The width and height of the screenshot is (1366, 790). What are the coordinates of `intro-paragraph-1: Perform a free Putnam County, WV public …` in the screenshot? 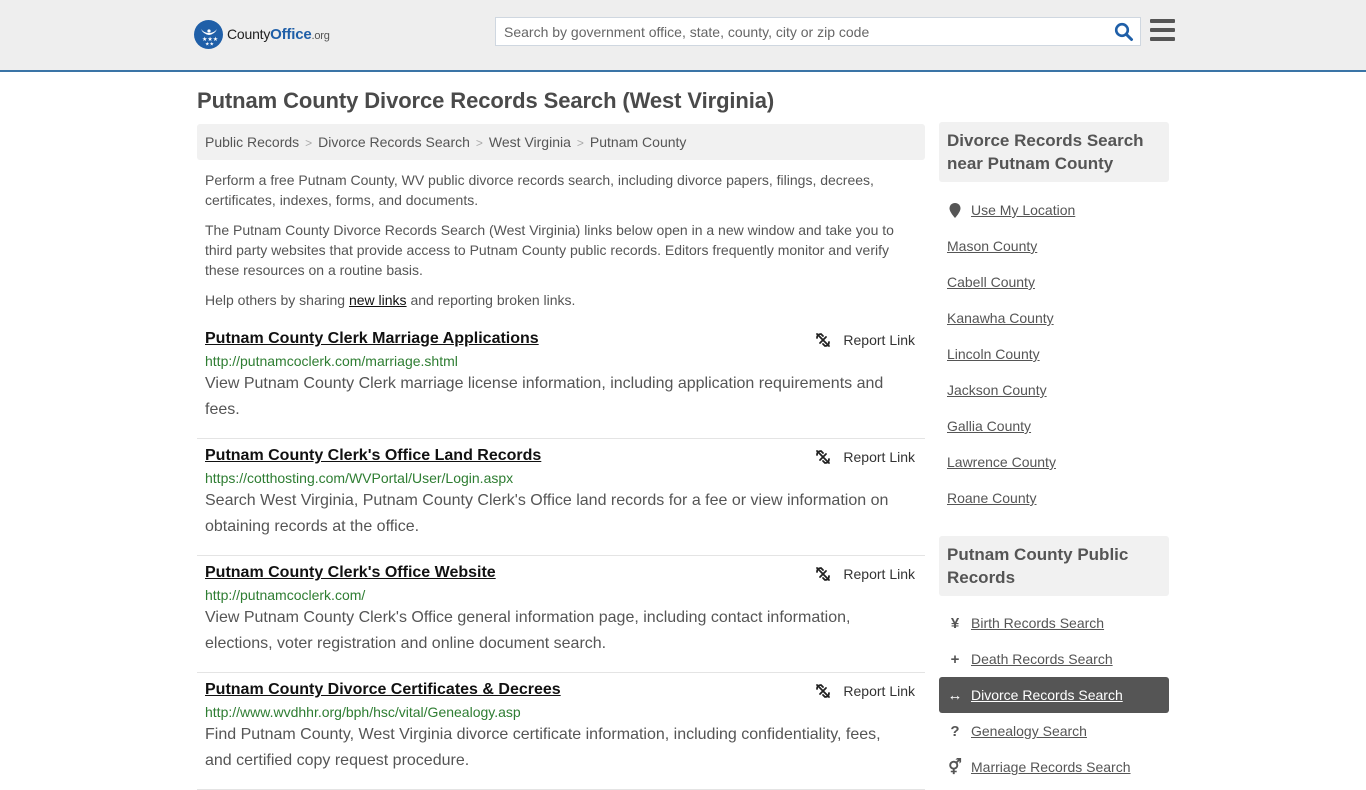 It's located at (539, 190).